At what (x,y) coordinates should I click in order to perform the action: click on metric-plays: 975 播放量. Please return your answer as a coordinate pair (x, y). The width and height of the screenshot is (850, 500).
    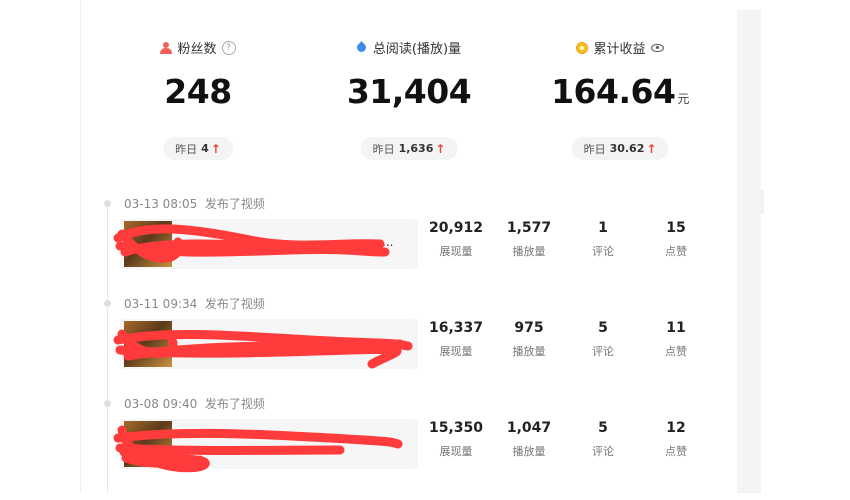
    Looking at the image, I should click on (529, 339).